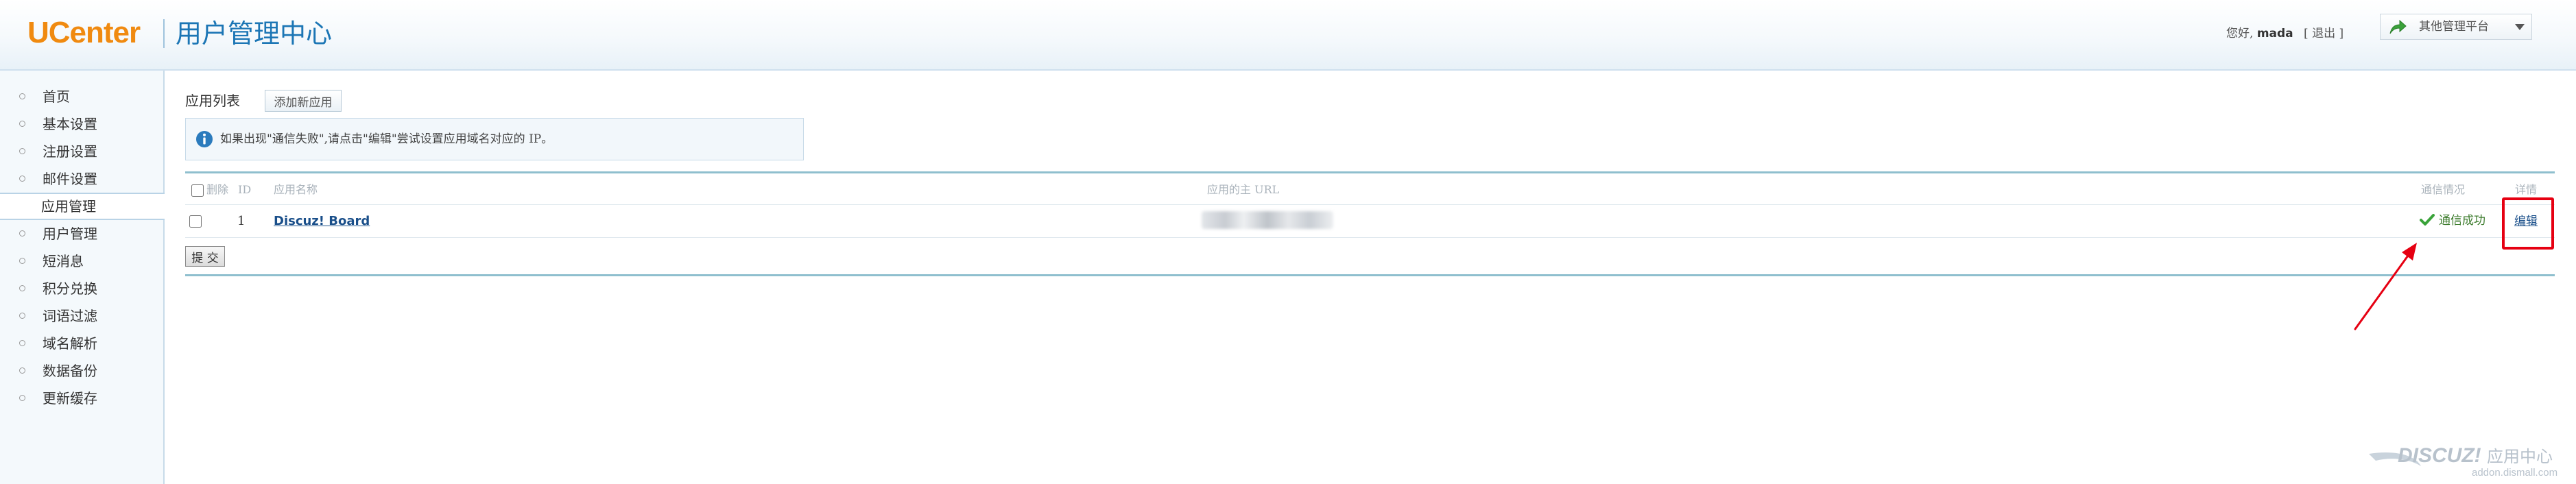 Image resolution: width=2576 pixels, height=484 pixels. I want to click on sidebar-item-label: 积分兑换, so click(70, 288).